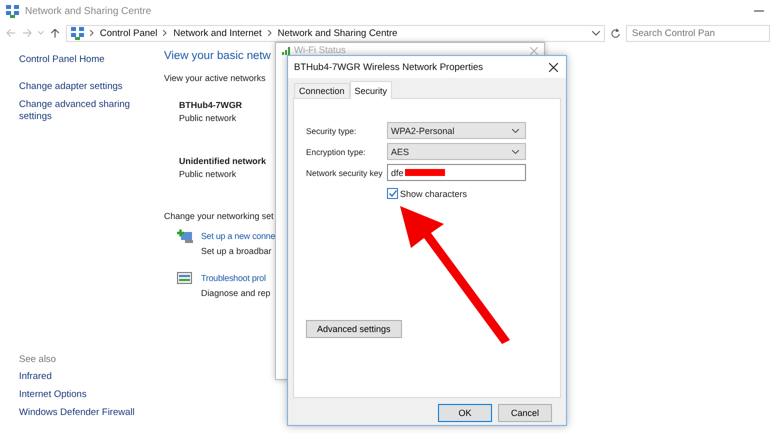 The width and height of the screenshot is (770, 433). I want to click on troubleshoot-icon, so click(185, 278).